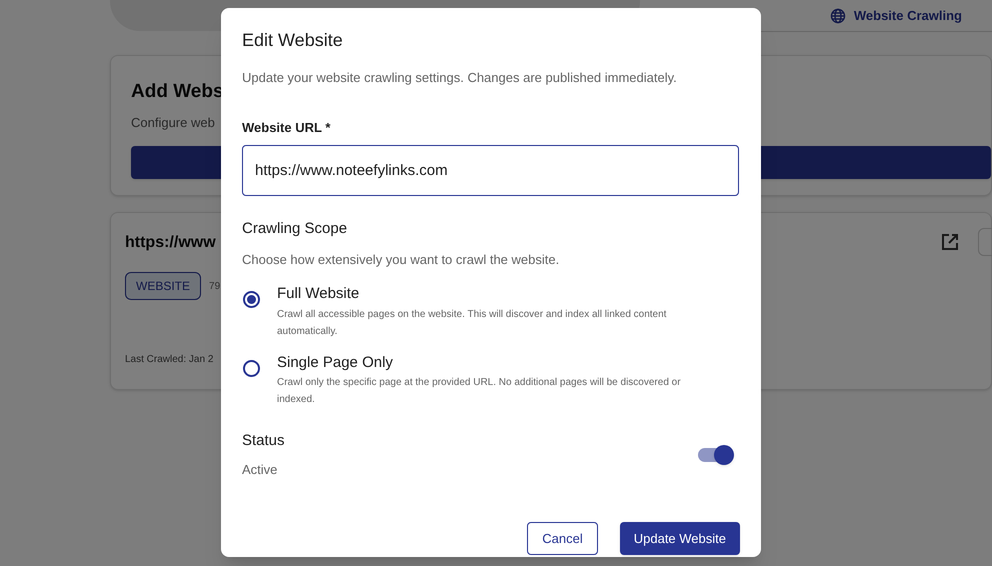 This screenshot has width=992, height=566. Describe the element at coordinates (896, 16) in the screenshot. I see `website-crawling-tab: Website Crawling` at that location.